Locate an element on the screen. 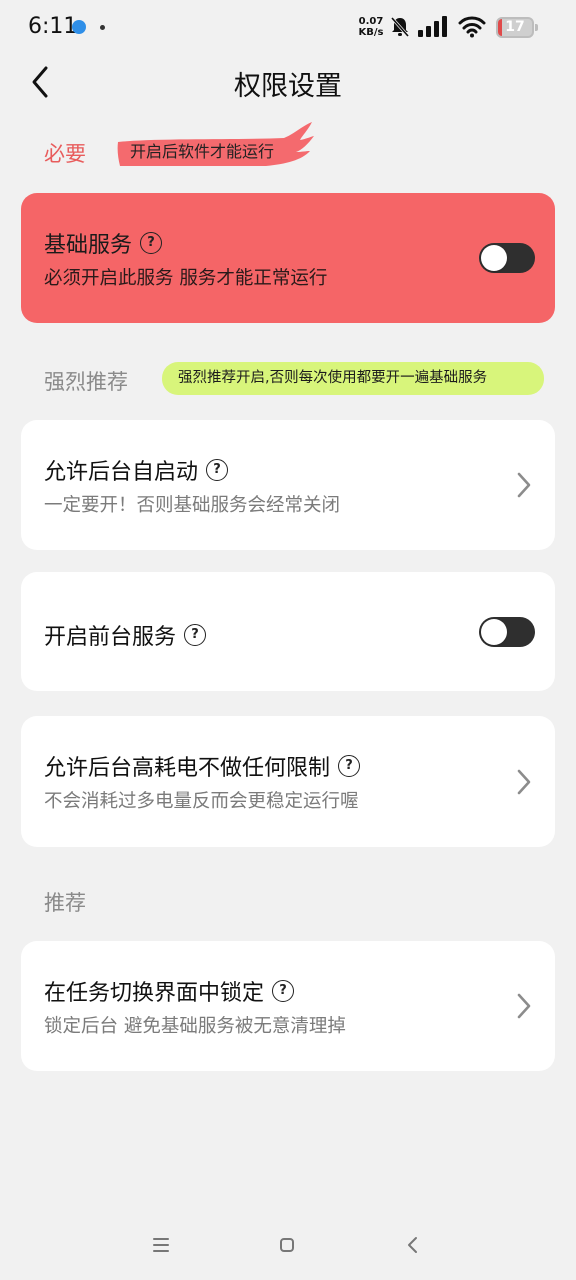  card-lock-task: 在任务切换界面中锁定 ? 锁定后台 避免基础服务被无意清理掉 is located at coordinates (288, 1006).